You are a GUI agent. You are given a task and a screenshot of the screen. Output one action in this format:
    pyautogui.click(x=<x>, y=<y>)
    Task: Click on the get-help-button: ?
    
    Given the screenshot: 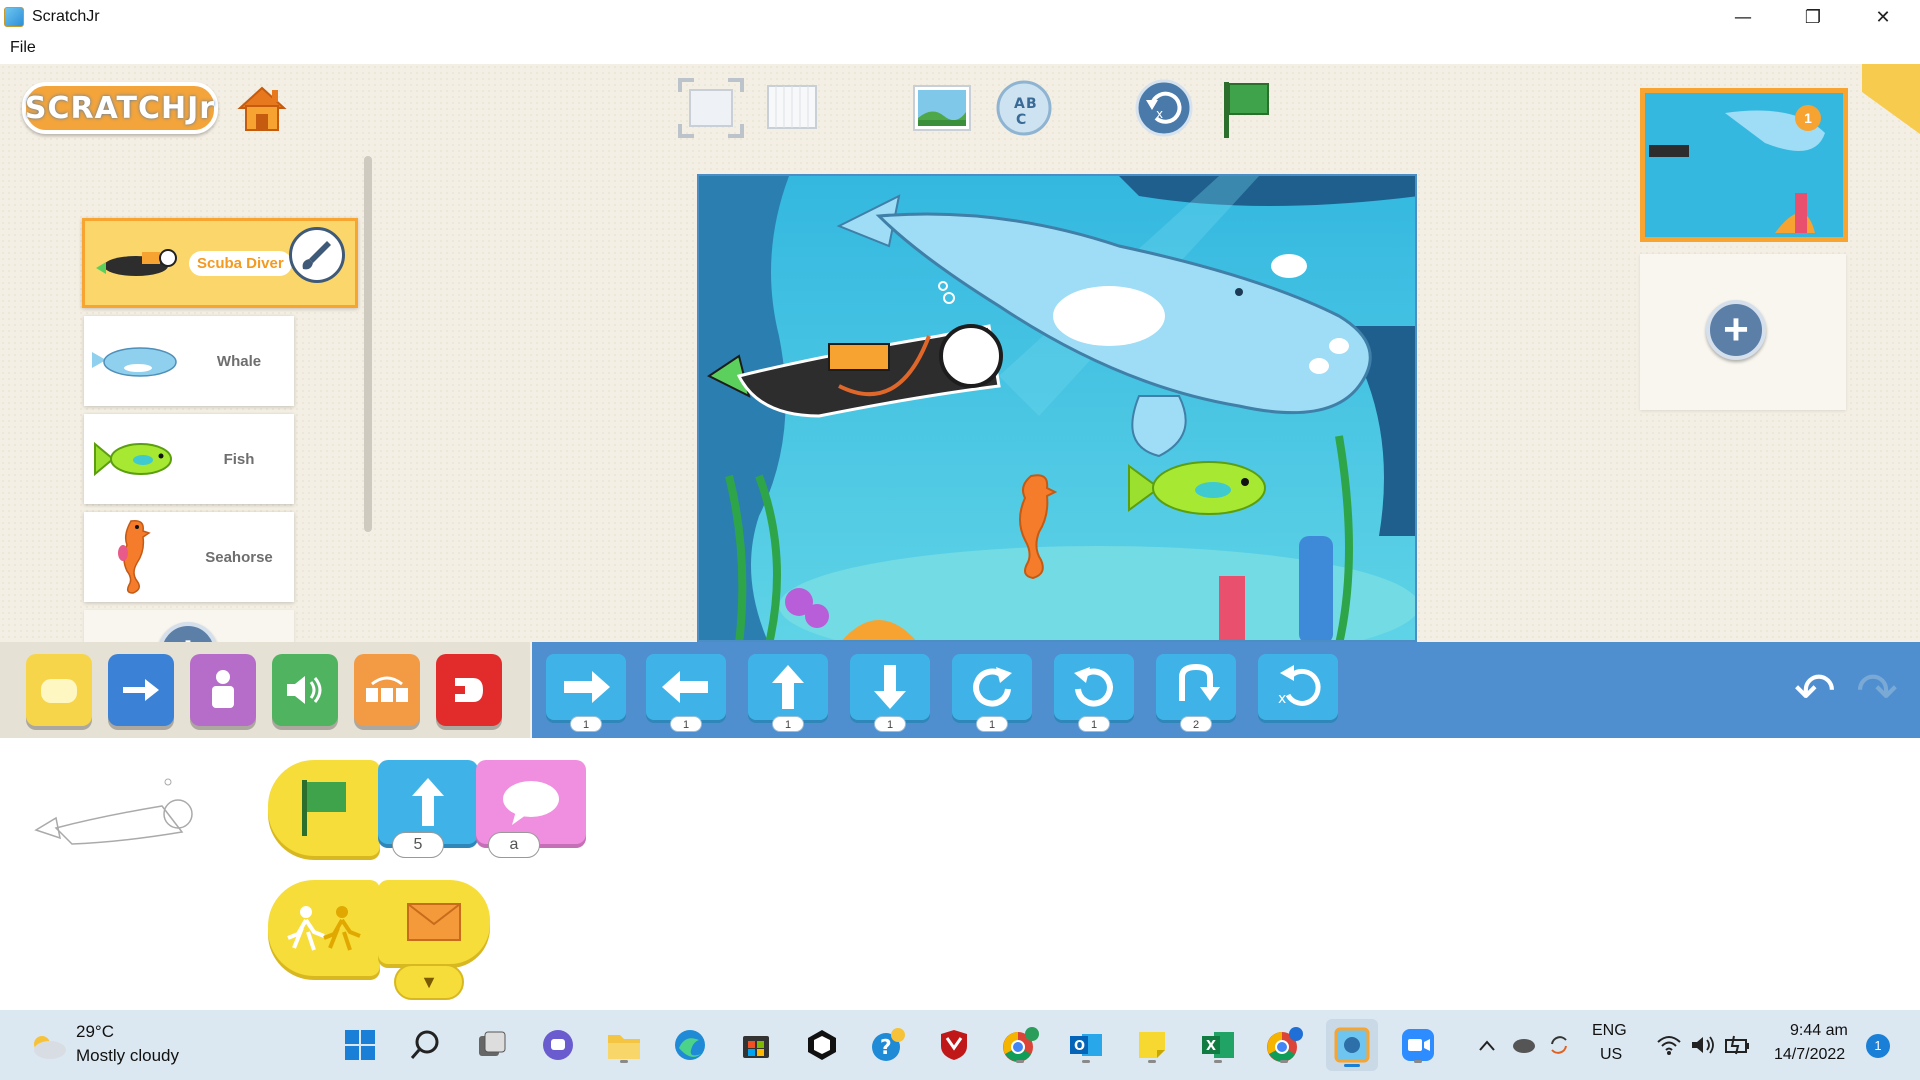 What is the action you would take?
    pyautogui.click(x=888, y=1045)
    